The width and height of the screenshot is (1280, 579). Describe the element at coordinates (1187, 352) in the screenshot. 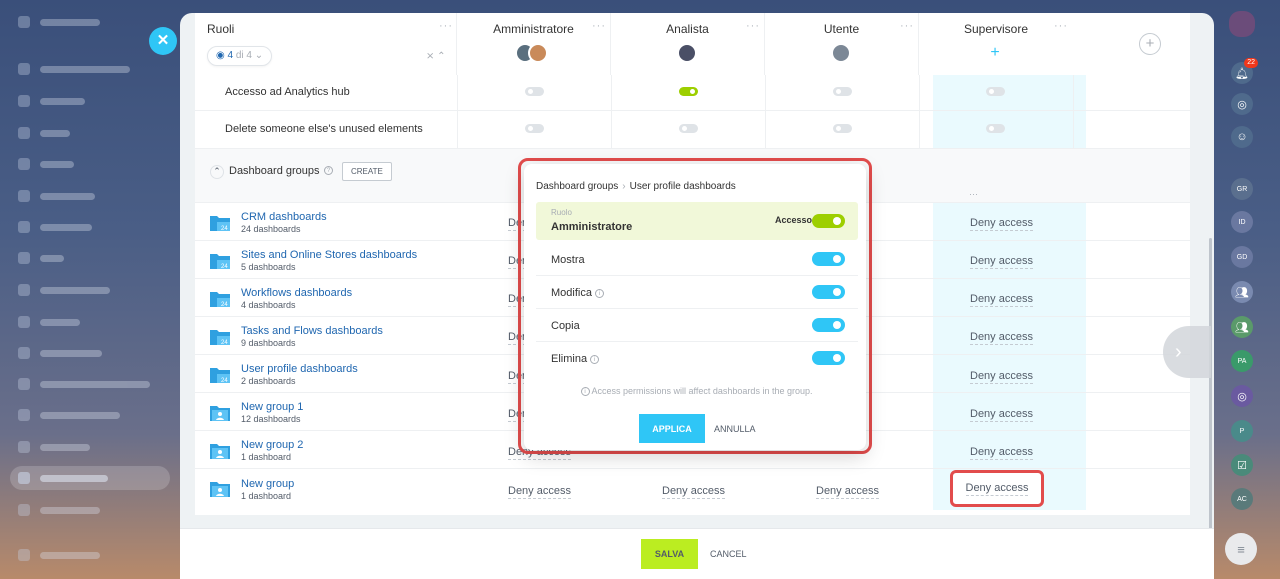

I see `scroll-right-button: ›` at that location.